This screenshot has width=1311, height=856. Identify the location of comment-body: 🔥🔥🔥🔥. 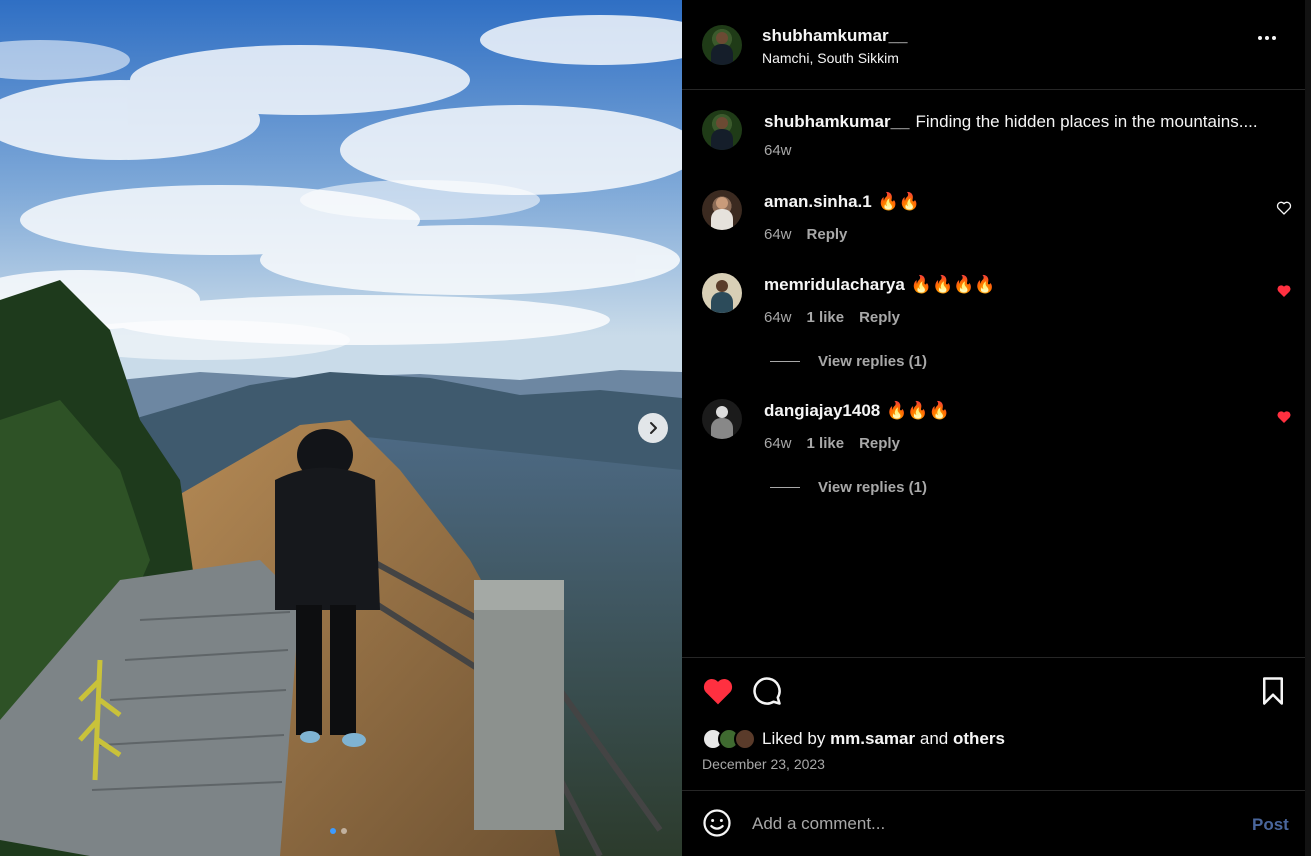
(953, 284).